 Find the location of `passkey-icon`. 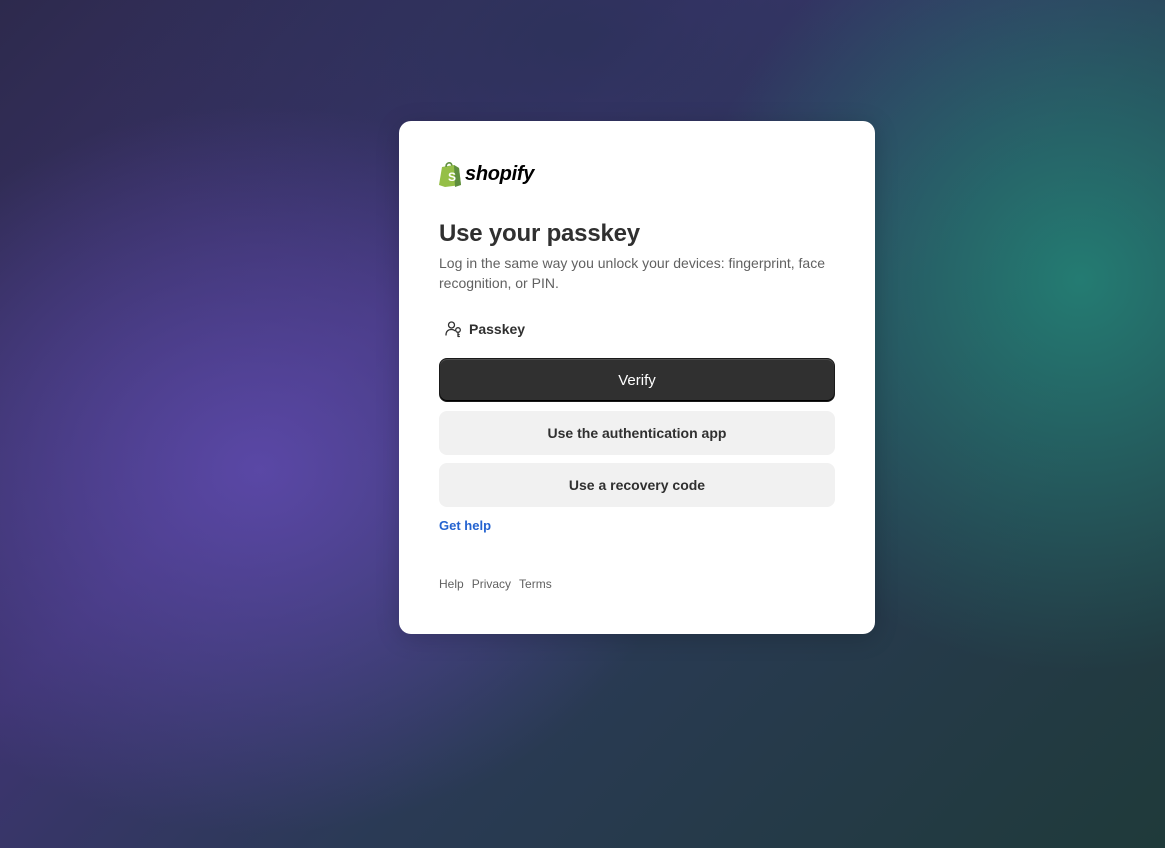

passkey-icon is located at coordinates (454, 329).